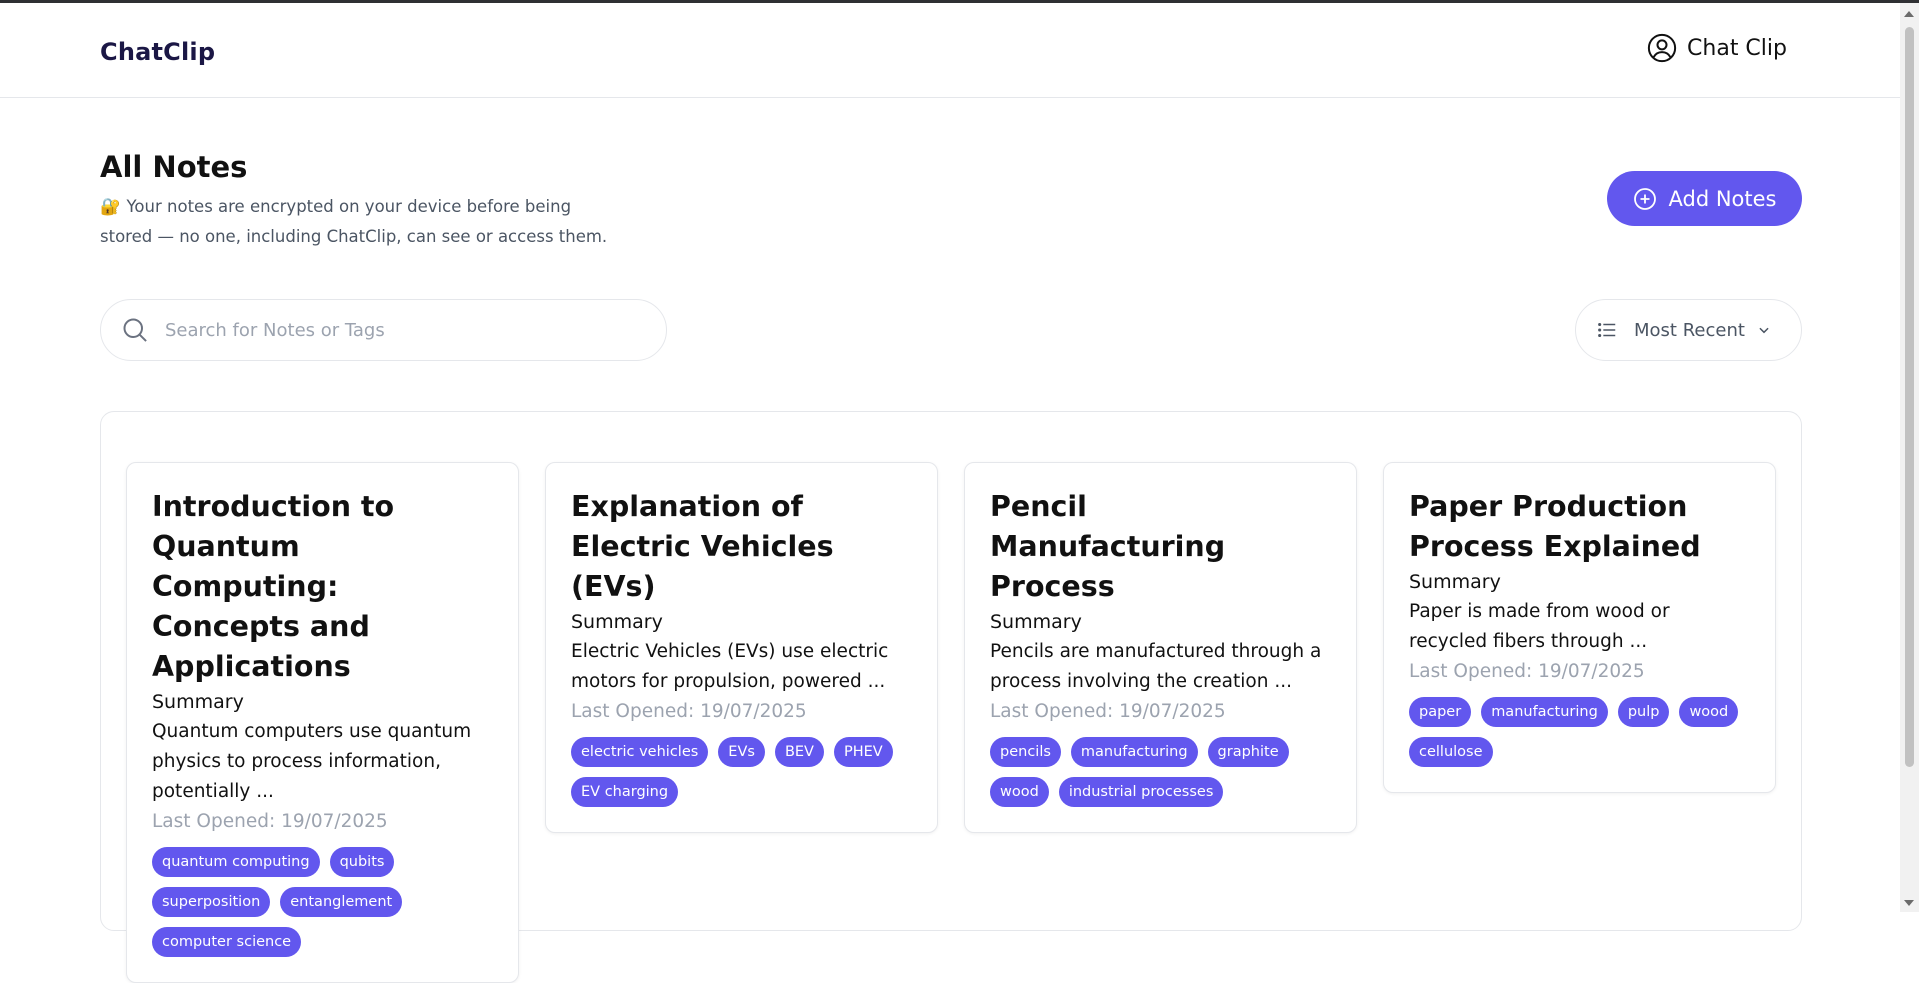  Describe the element at coordinates (414, 330) in the screenshot. I see `search-input` at that location.